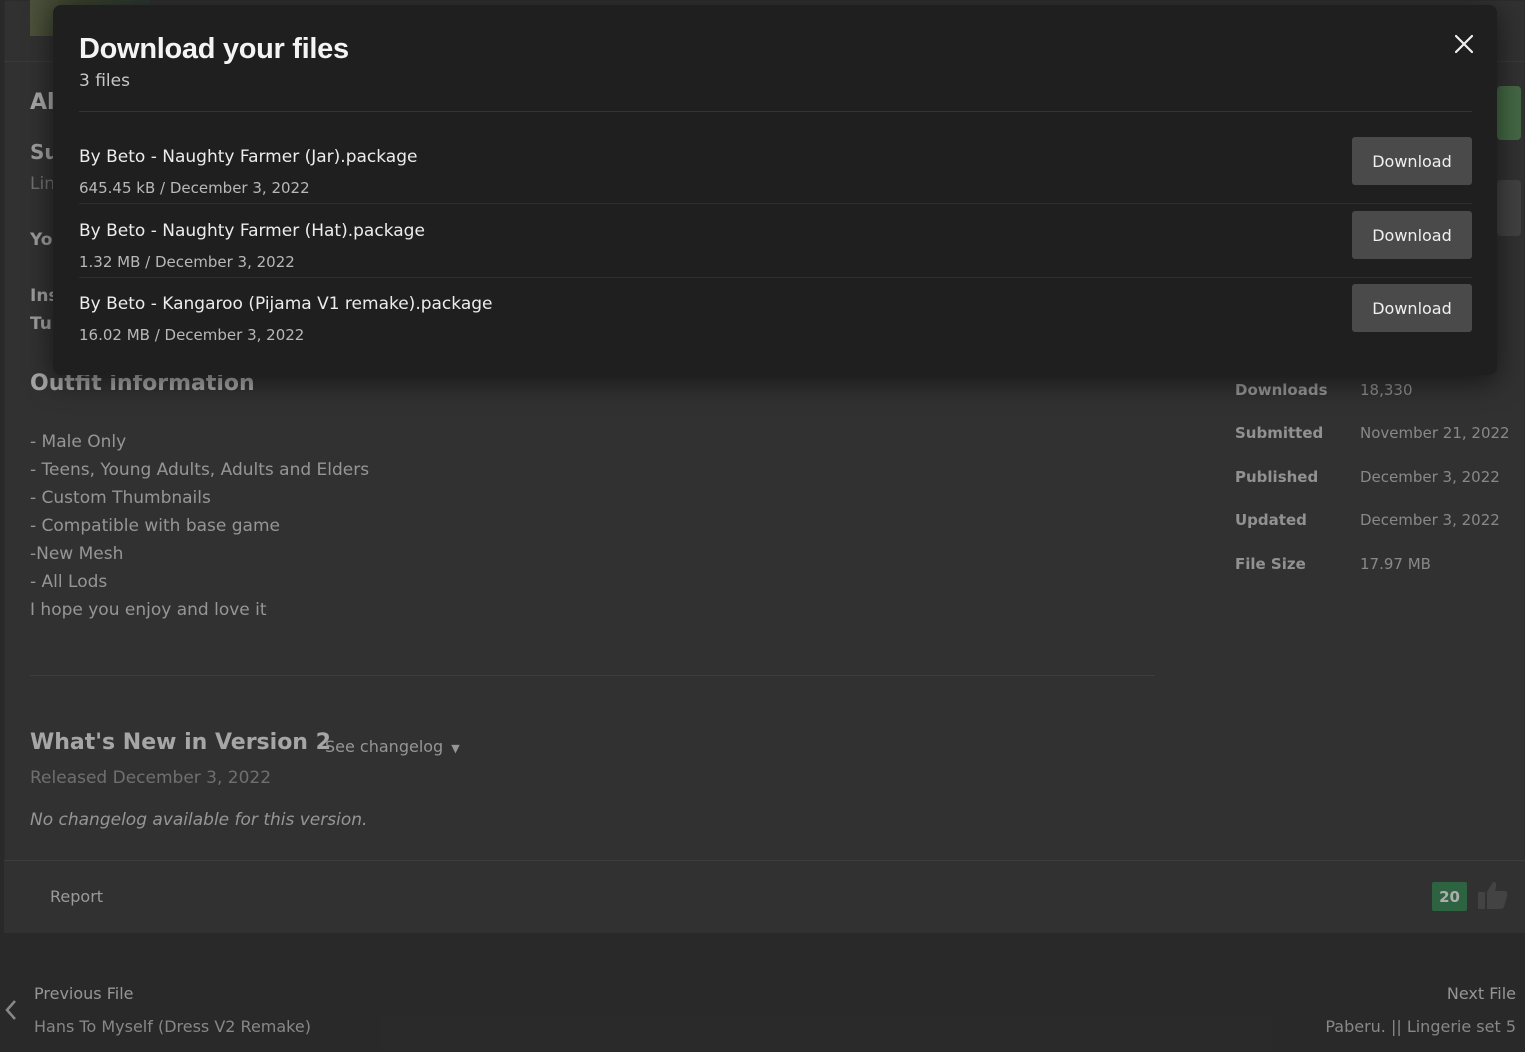 Image resolution: width=1525 pixels, height=1052 pixels. Describe the element at coordinates (252, 231) in the screenshot. I see `file-name: By Beto - Naughty Farmer (Hat).package` at that location.